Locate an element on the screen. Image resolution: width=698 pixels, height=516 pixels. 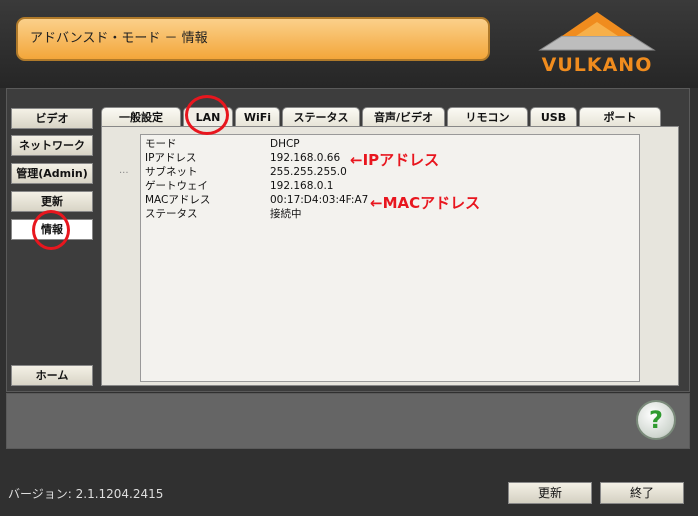
info-label: MACアドレス is located at coordinates (178, 200).